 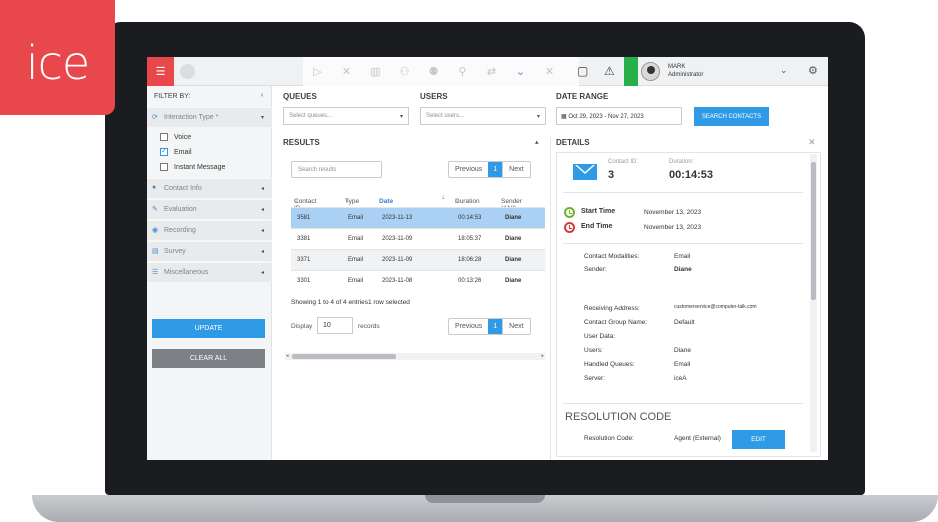 What do you see at coordinates (335, 325) in the screenshot?
I see `display-count-input: 10` at bounding box center [335, 325].